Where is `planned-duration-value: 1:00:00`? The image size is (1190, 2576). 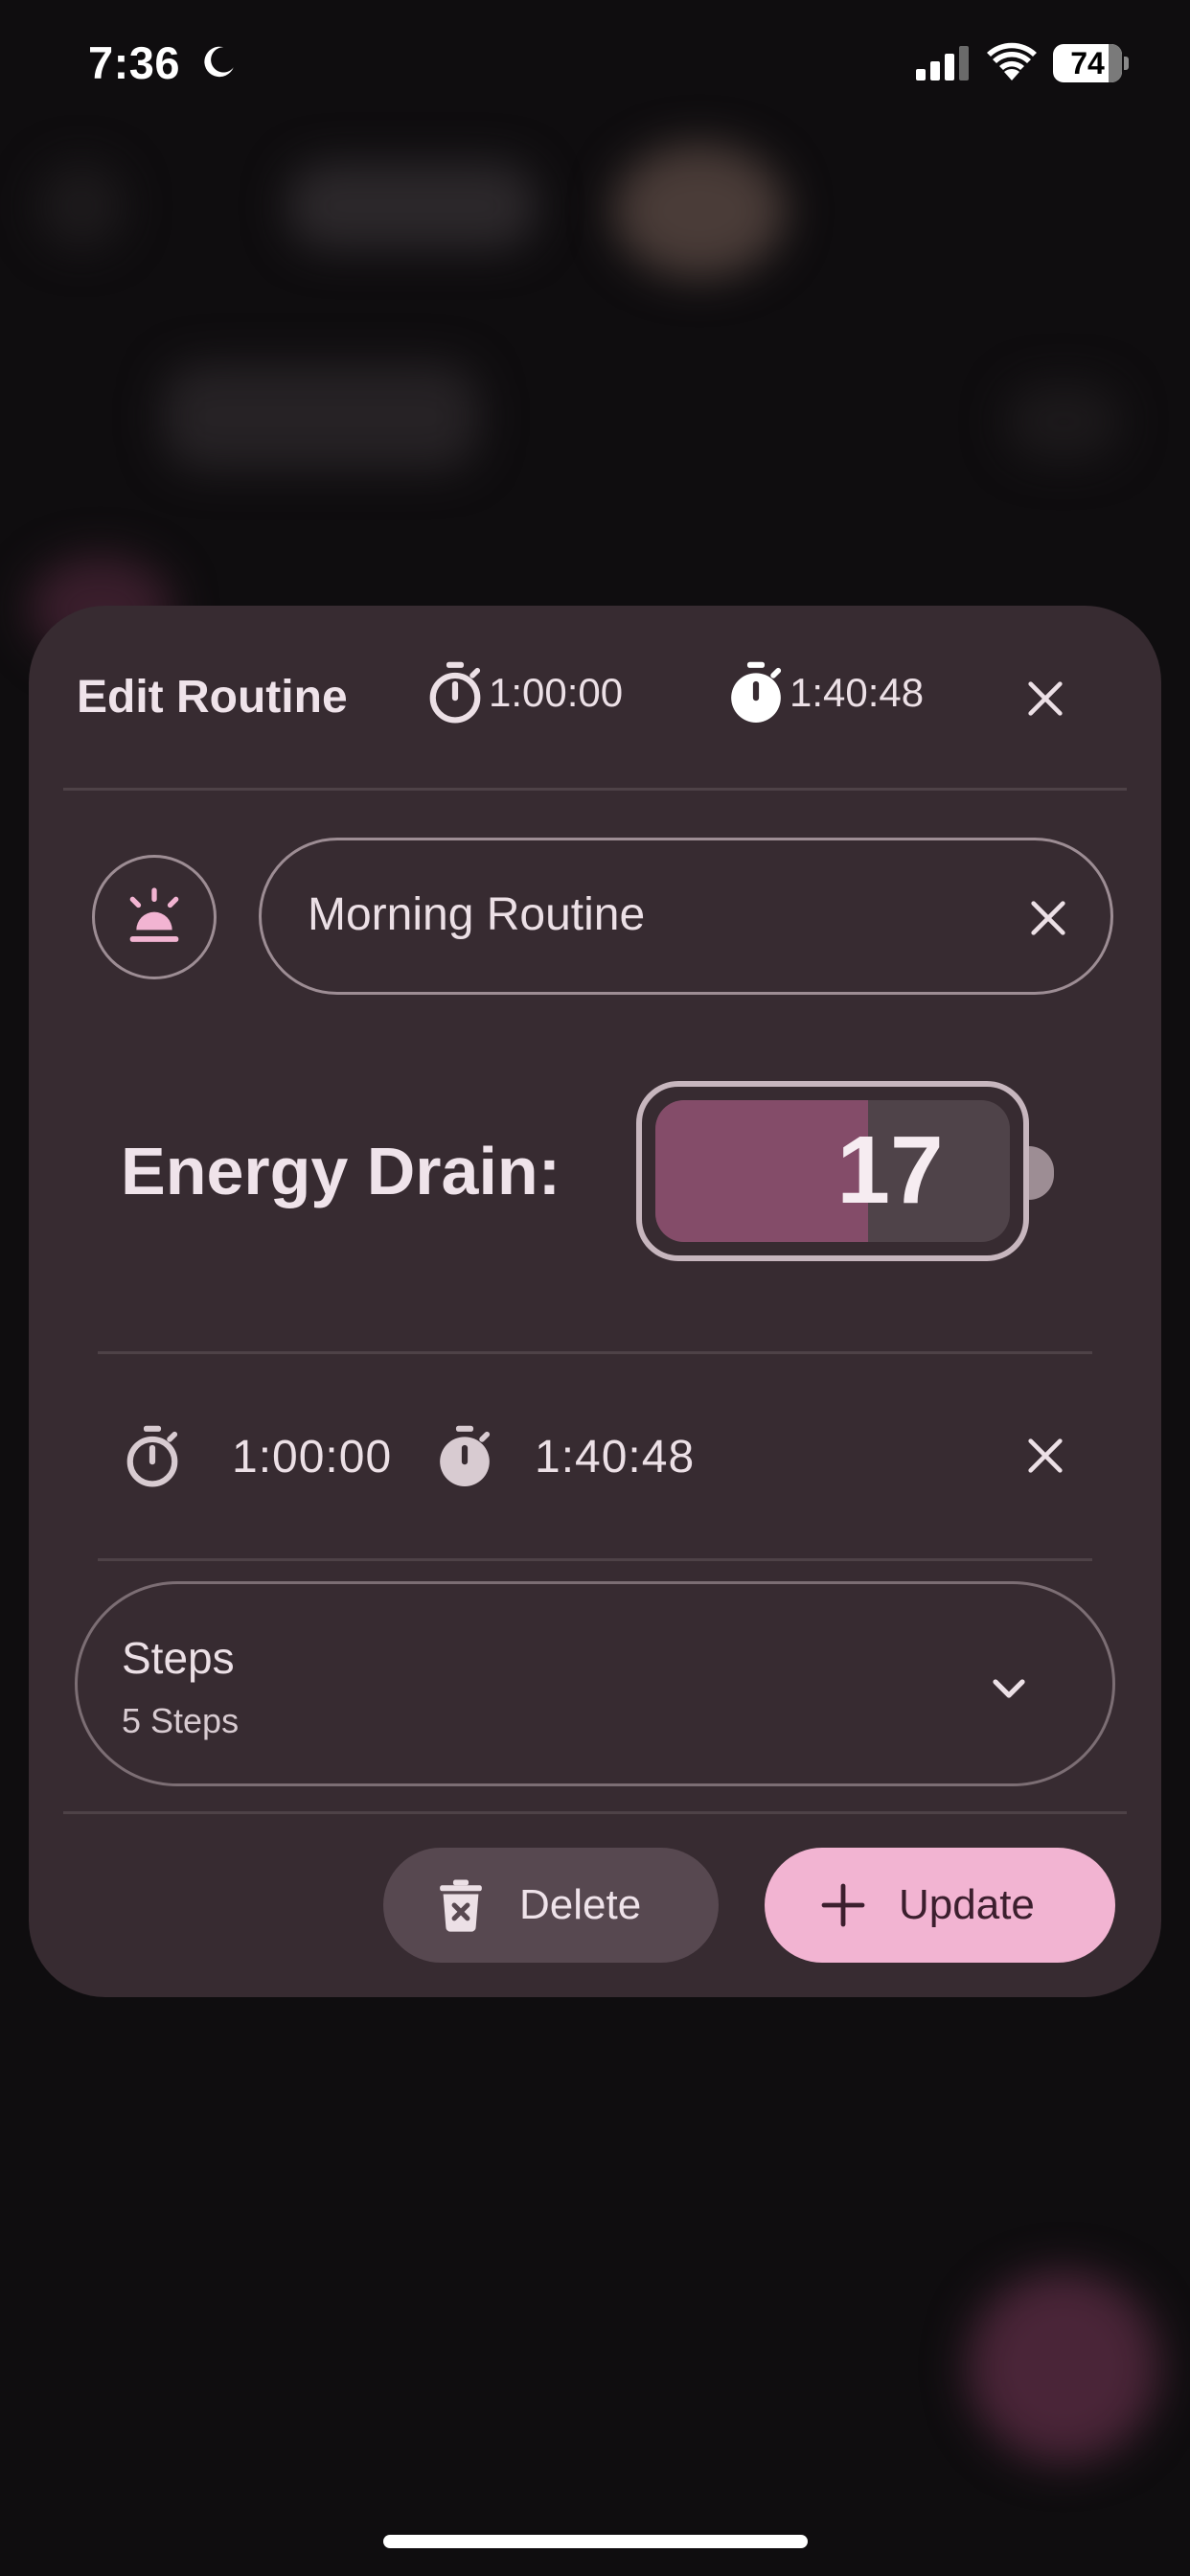 planned-duration-value: 1:00:00 is located at coordinates (312, 1457).